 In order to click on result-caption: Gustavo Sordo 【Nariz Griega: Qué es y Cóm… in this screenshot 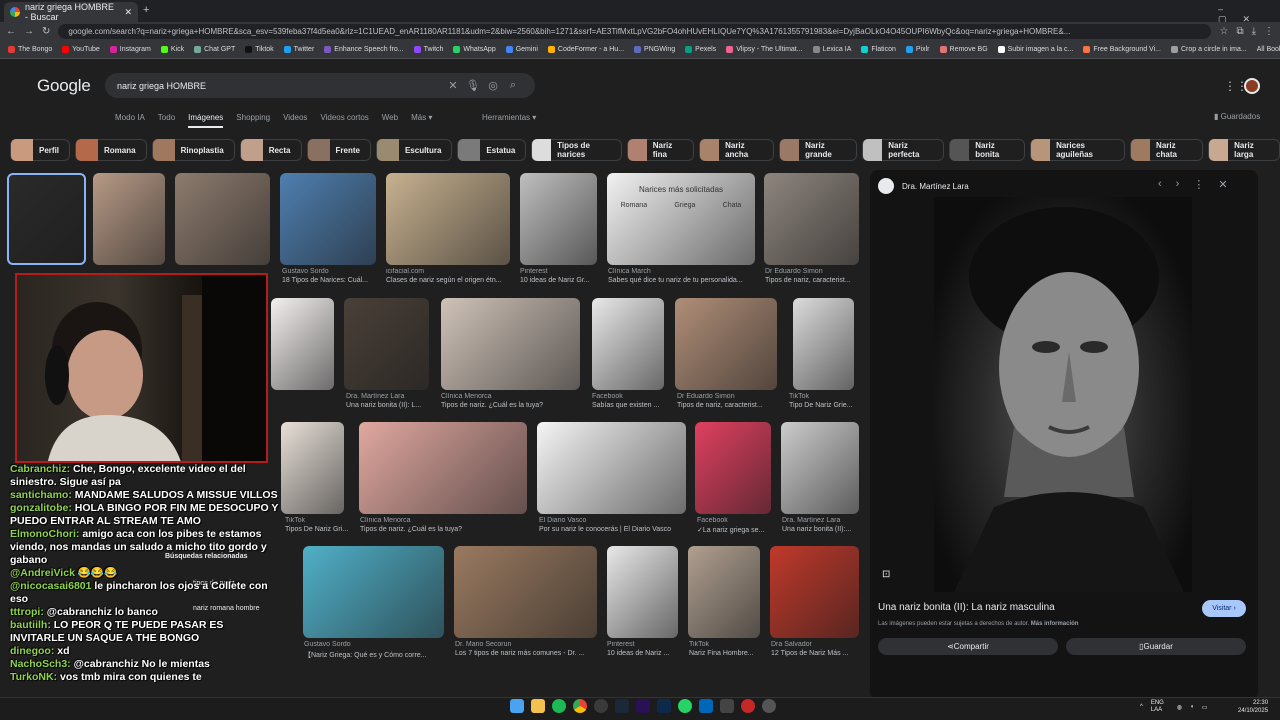, I will do `click(377, 650)`.